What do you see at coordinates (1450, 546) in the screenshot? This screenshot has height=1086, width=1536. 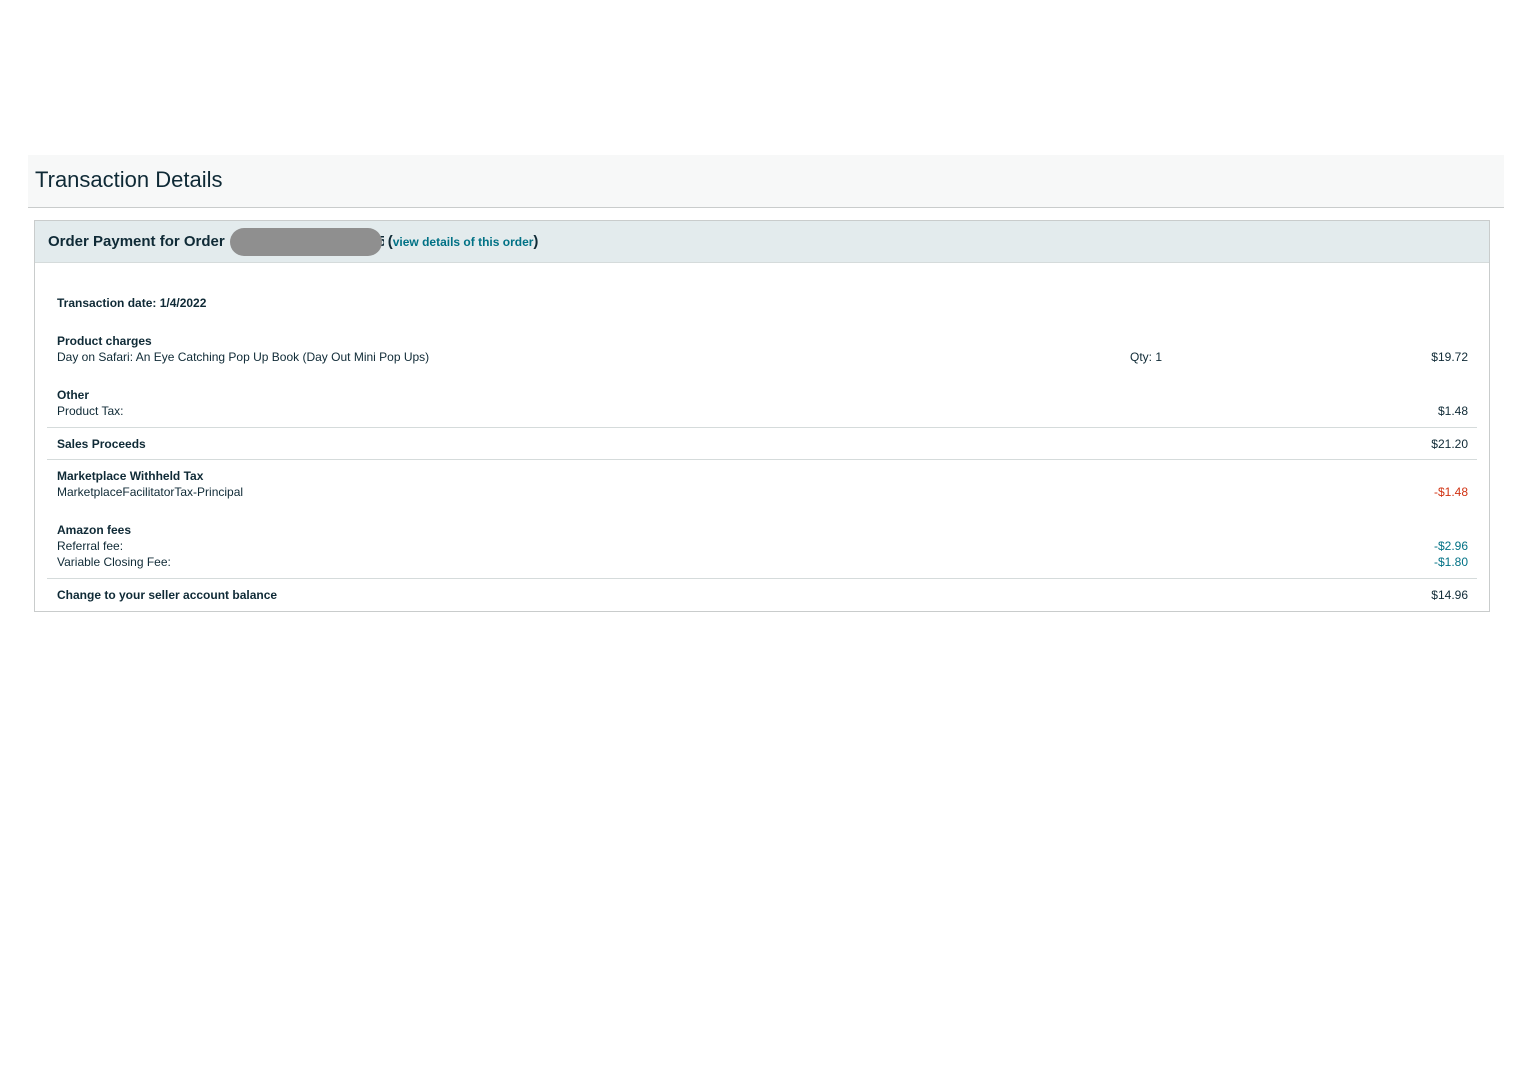 I see `referral-fee-amount: -$2.96` at bounding box center [1450, 546].